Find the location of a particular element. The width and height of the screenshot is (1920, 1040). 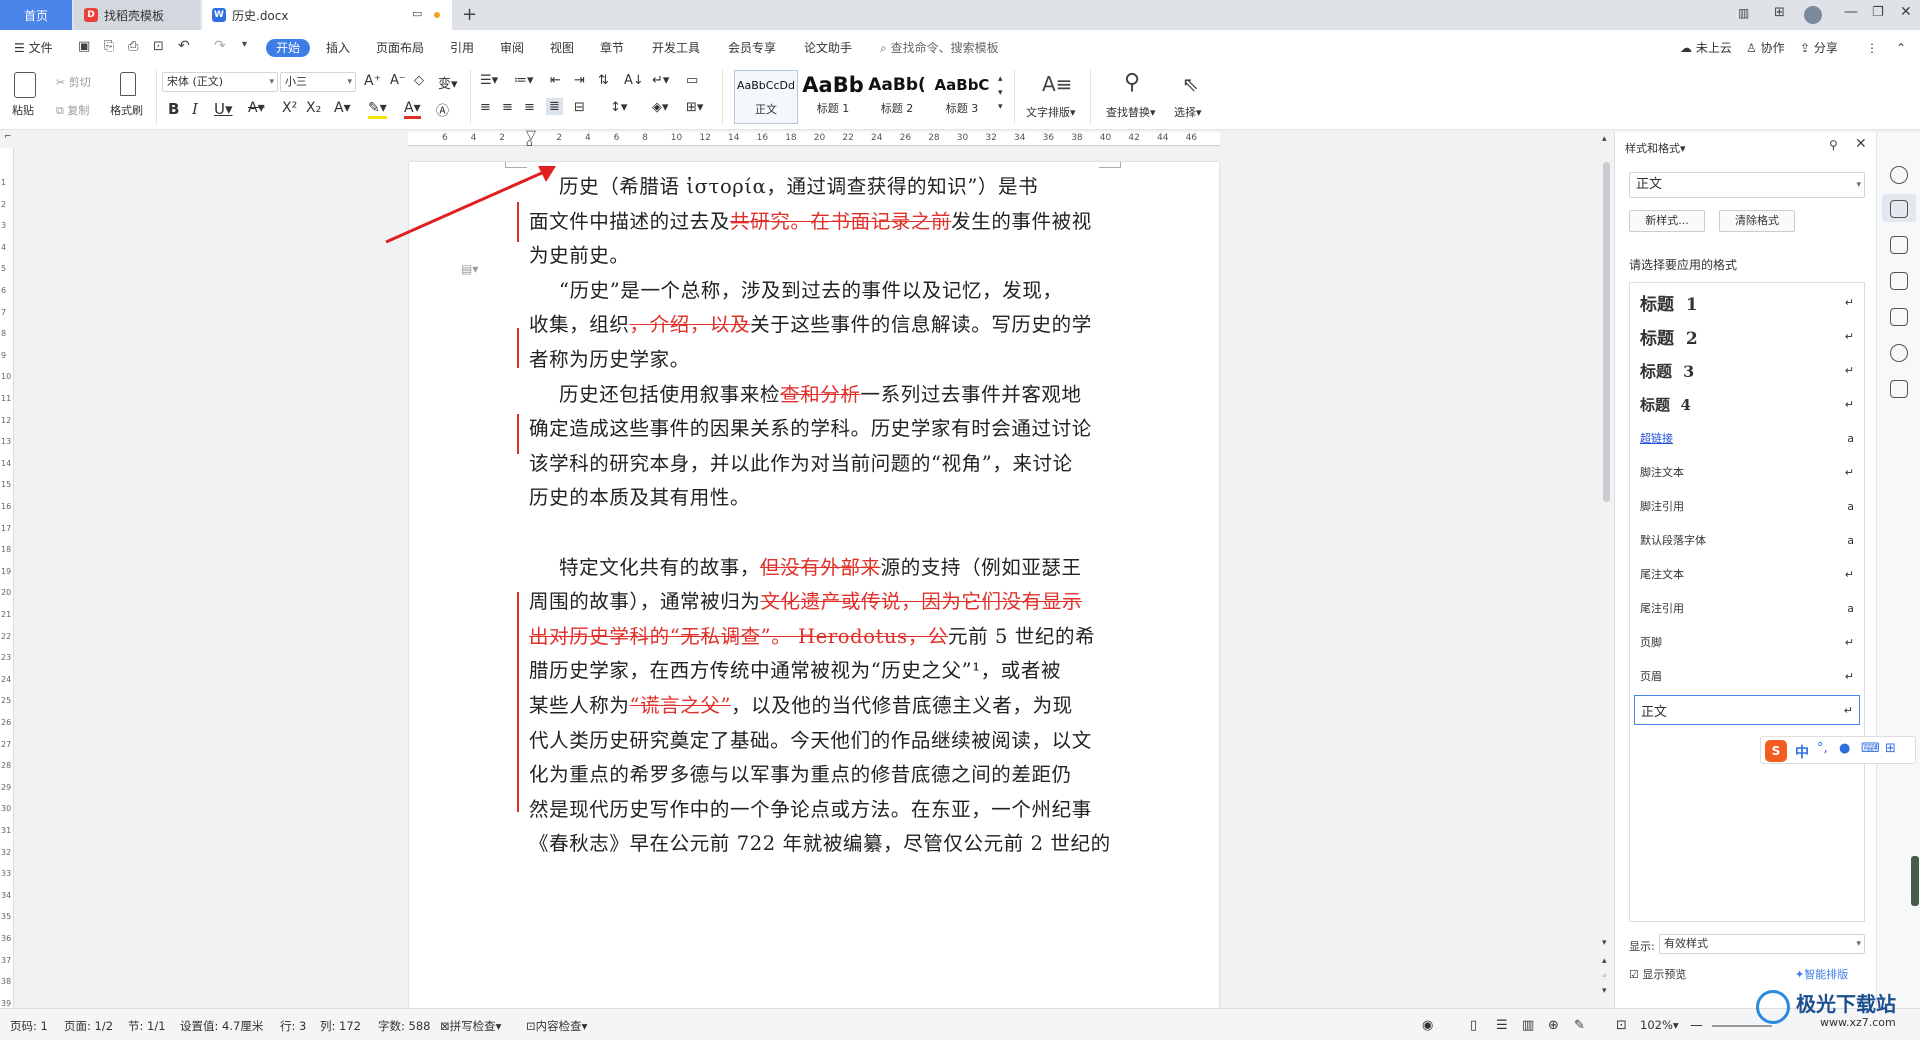

numbered-list-icon: ≔▾ is located at coordinates (524, 80).